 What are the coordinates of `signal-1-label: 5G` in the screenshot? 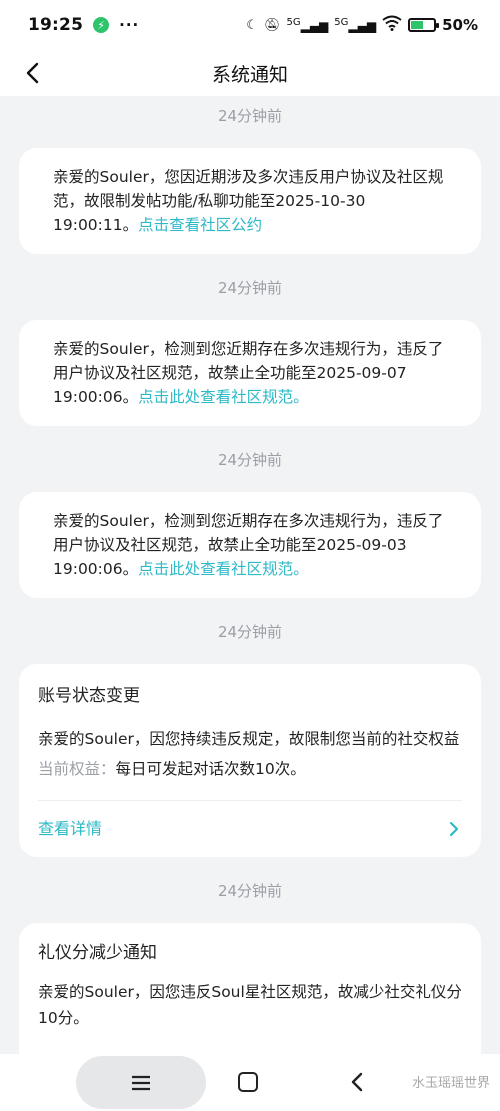 It's located at (293, 22).